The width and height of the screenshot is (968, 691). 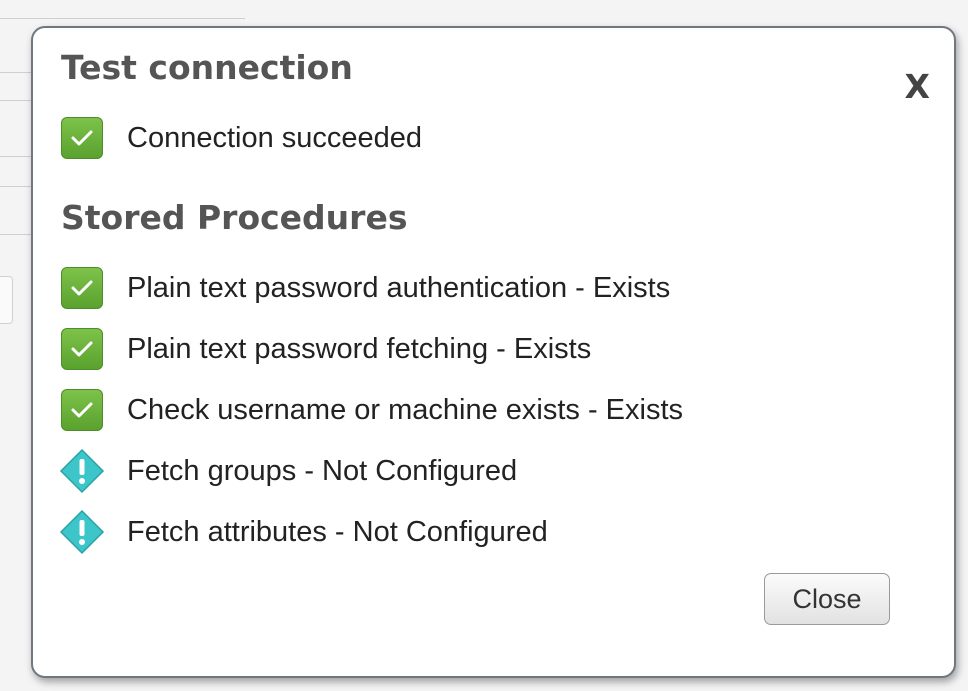 I want to click on procedure-row: Fetch attributes - Not Configured, so click(x=303, y=532).